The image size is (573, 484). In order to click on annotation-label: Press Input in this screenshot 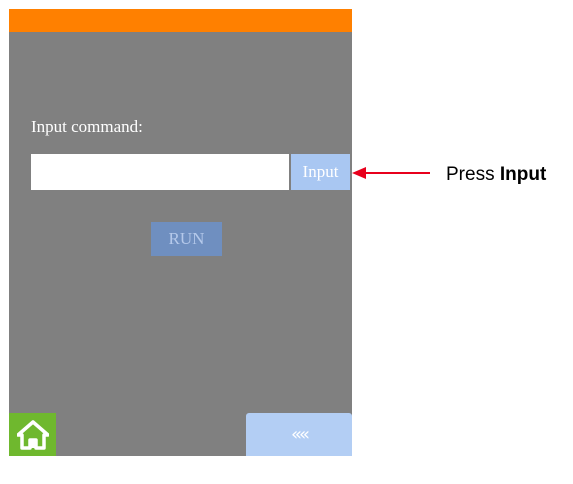, I will do `click(496, 175)`.